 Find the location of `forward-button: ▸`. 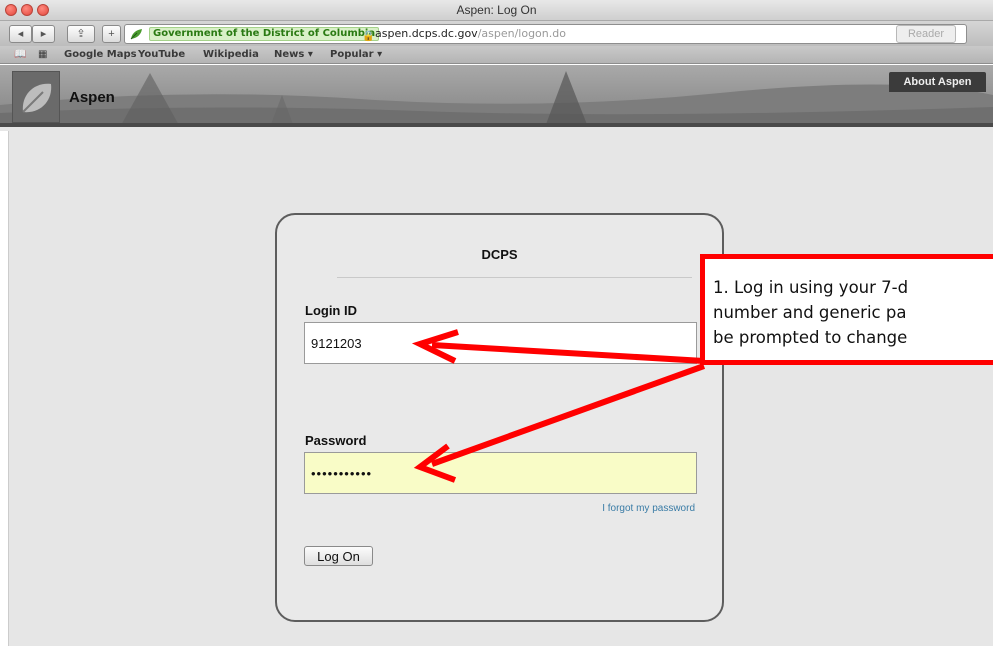

forward-button: ▸ is located at coordinates (43, 34).